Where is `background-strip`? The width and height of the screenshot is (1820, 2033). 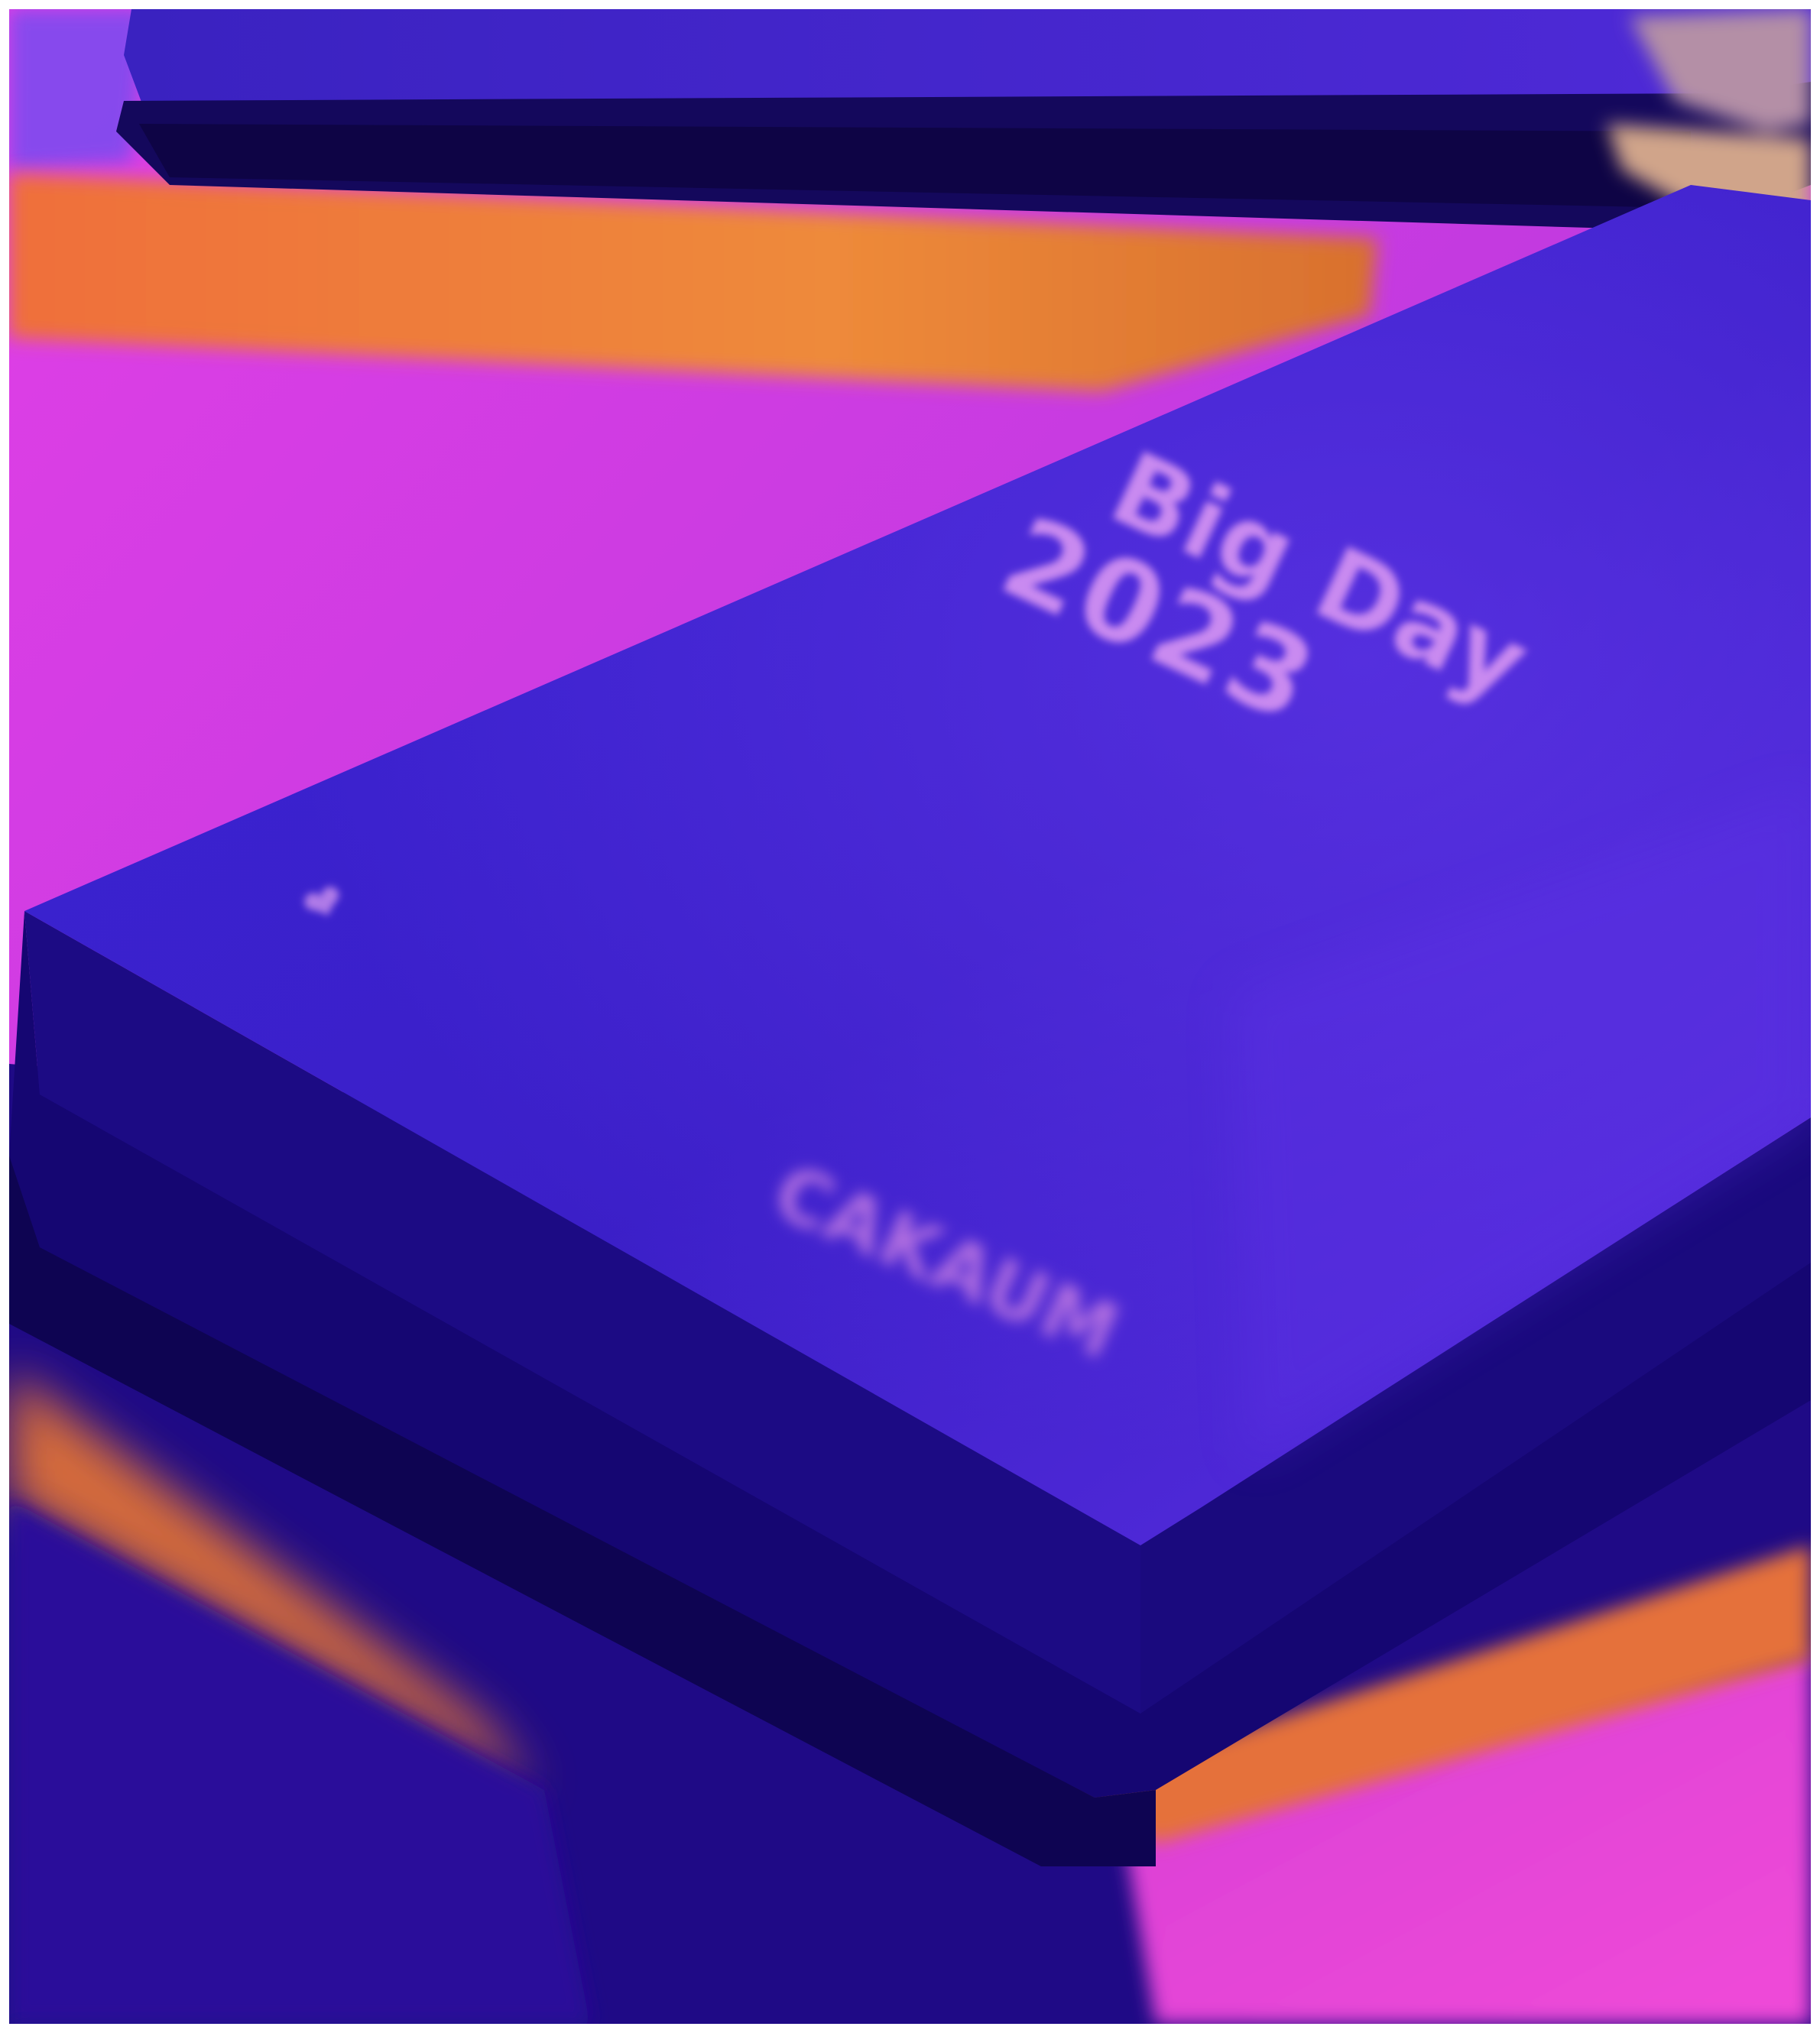 background-strip is located at coordinates (78, 89).